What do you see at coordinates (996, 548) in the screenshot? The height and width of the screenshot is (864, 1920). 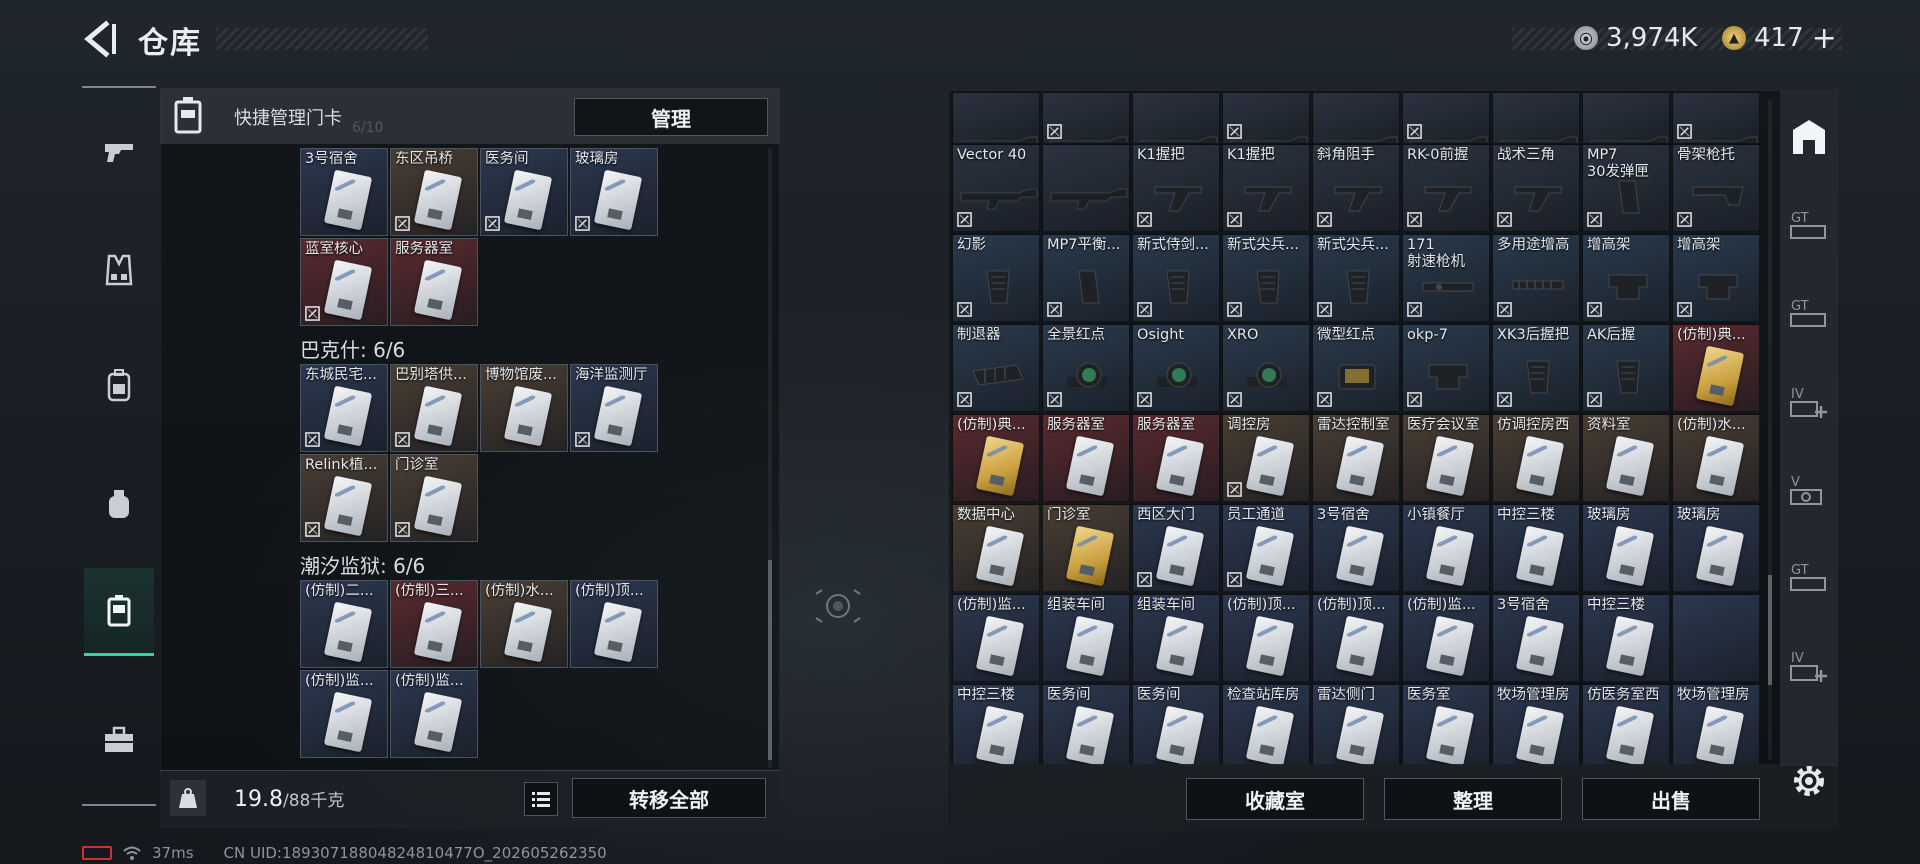 I see `warehouse-item: 数据中心` at bounding box center [996, 548].